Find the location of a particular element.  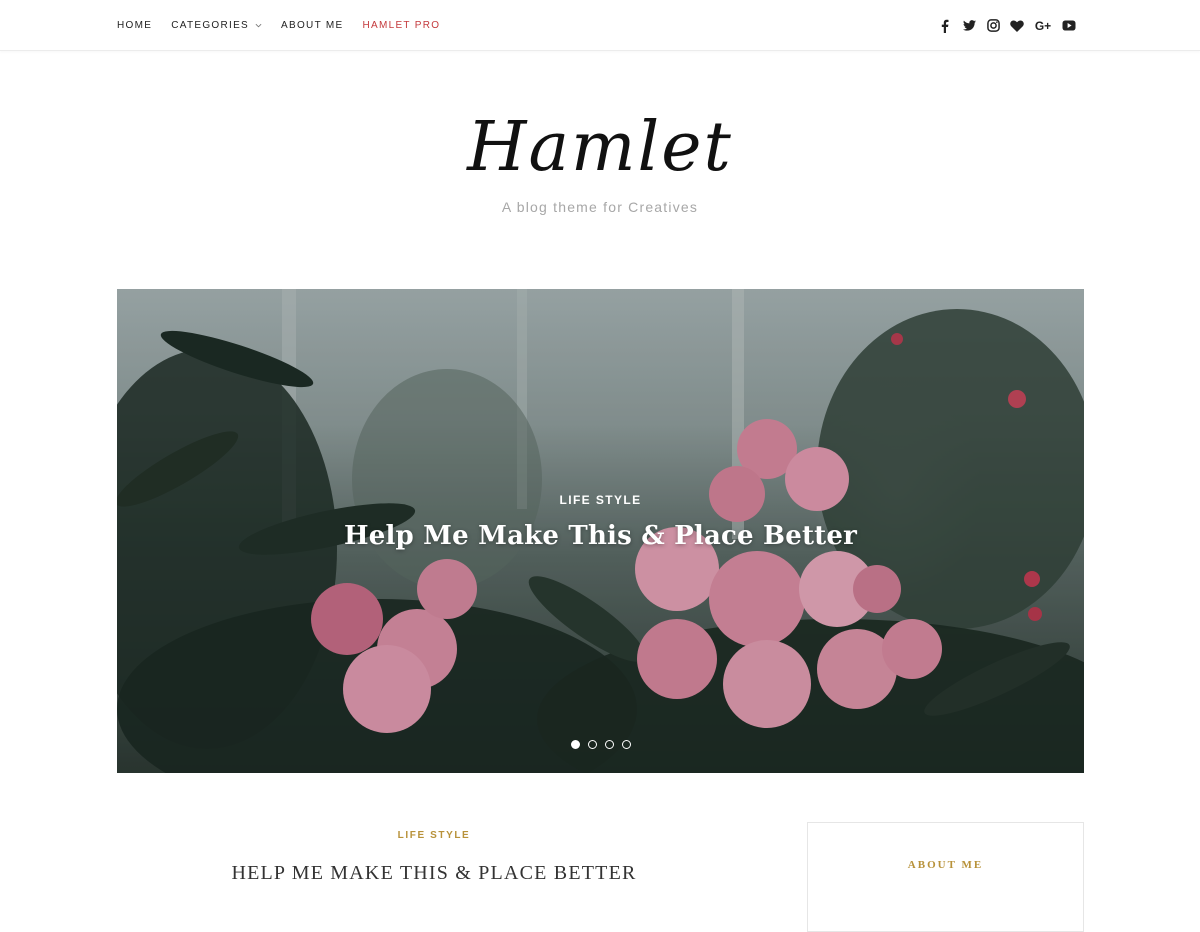

nav-home: HOME is located at coordinates (134, 25).